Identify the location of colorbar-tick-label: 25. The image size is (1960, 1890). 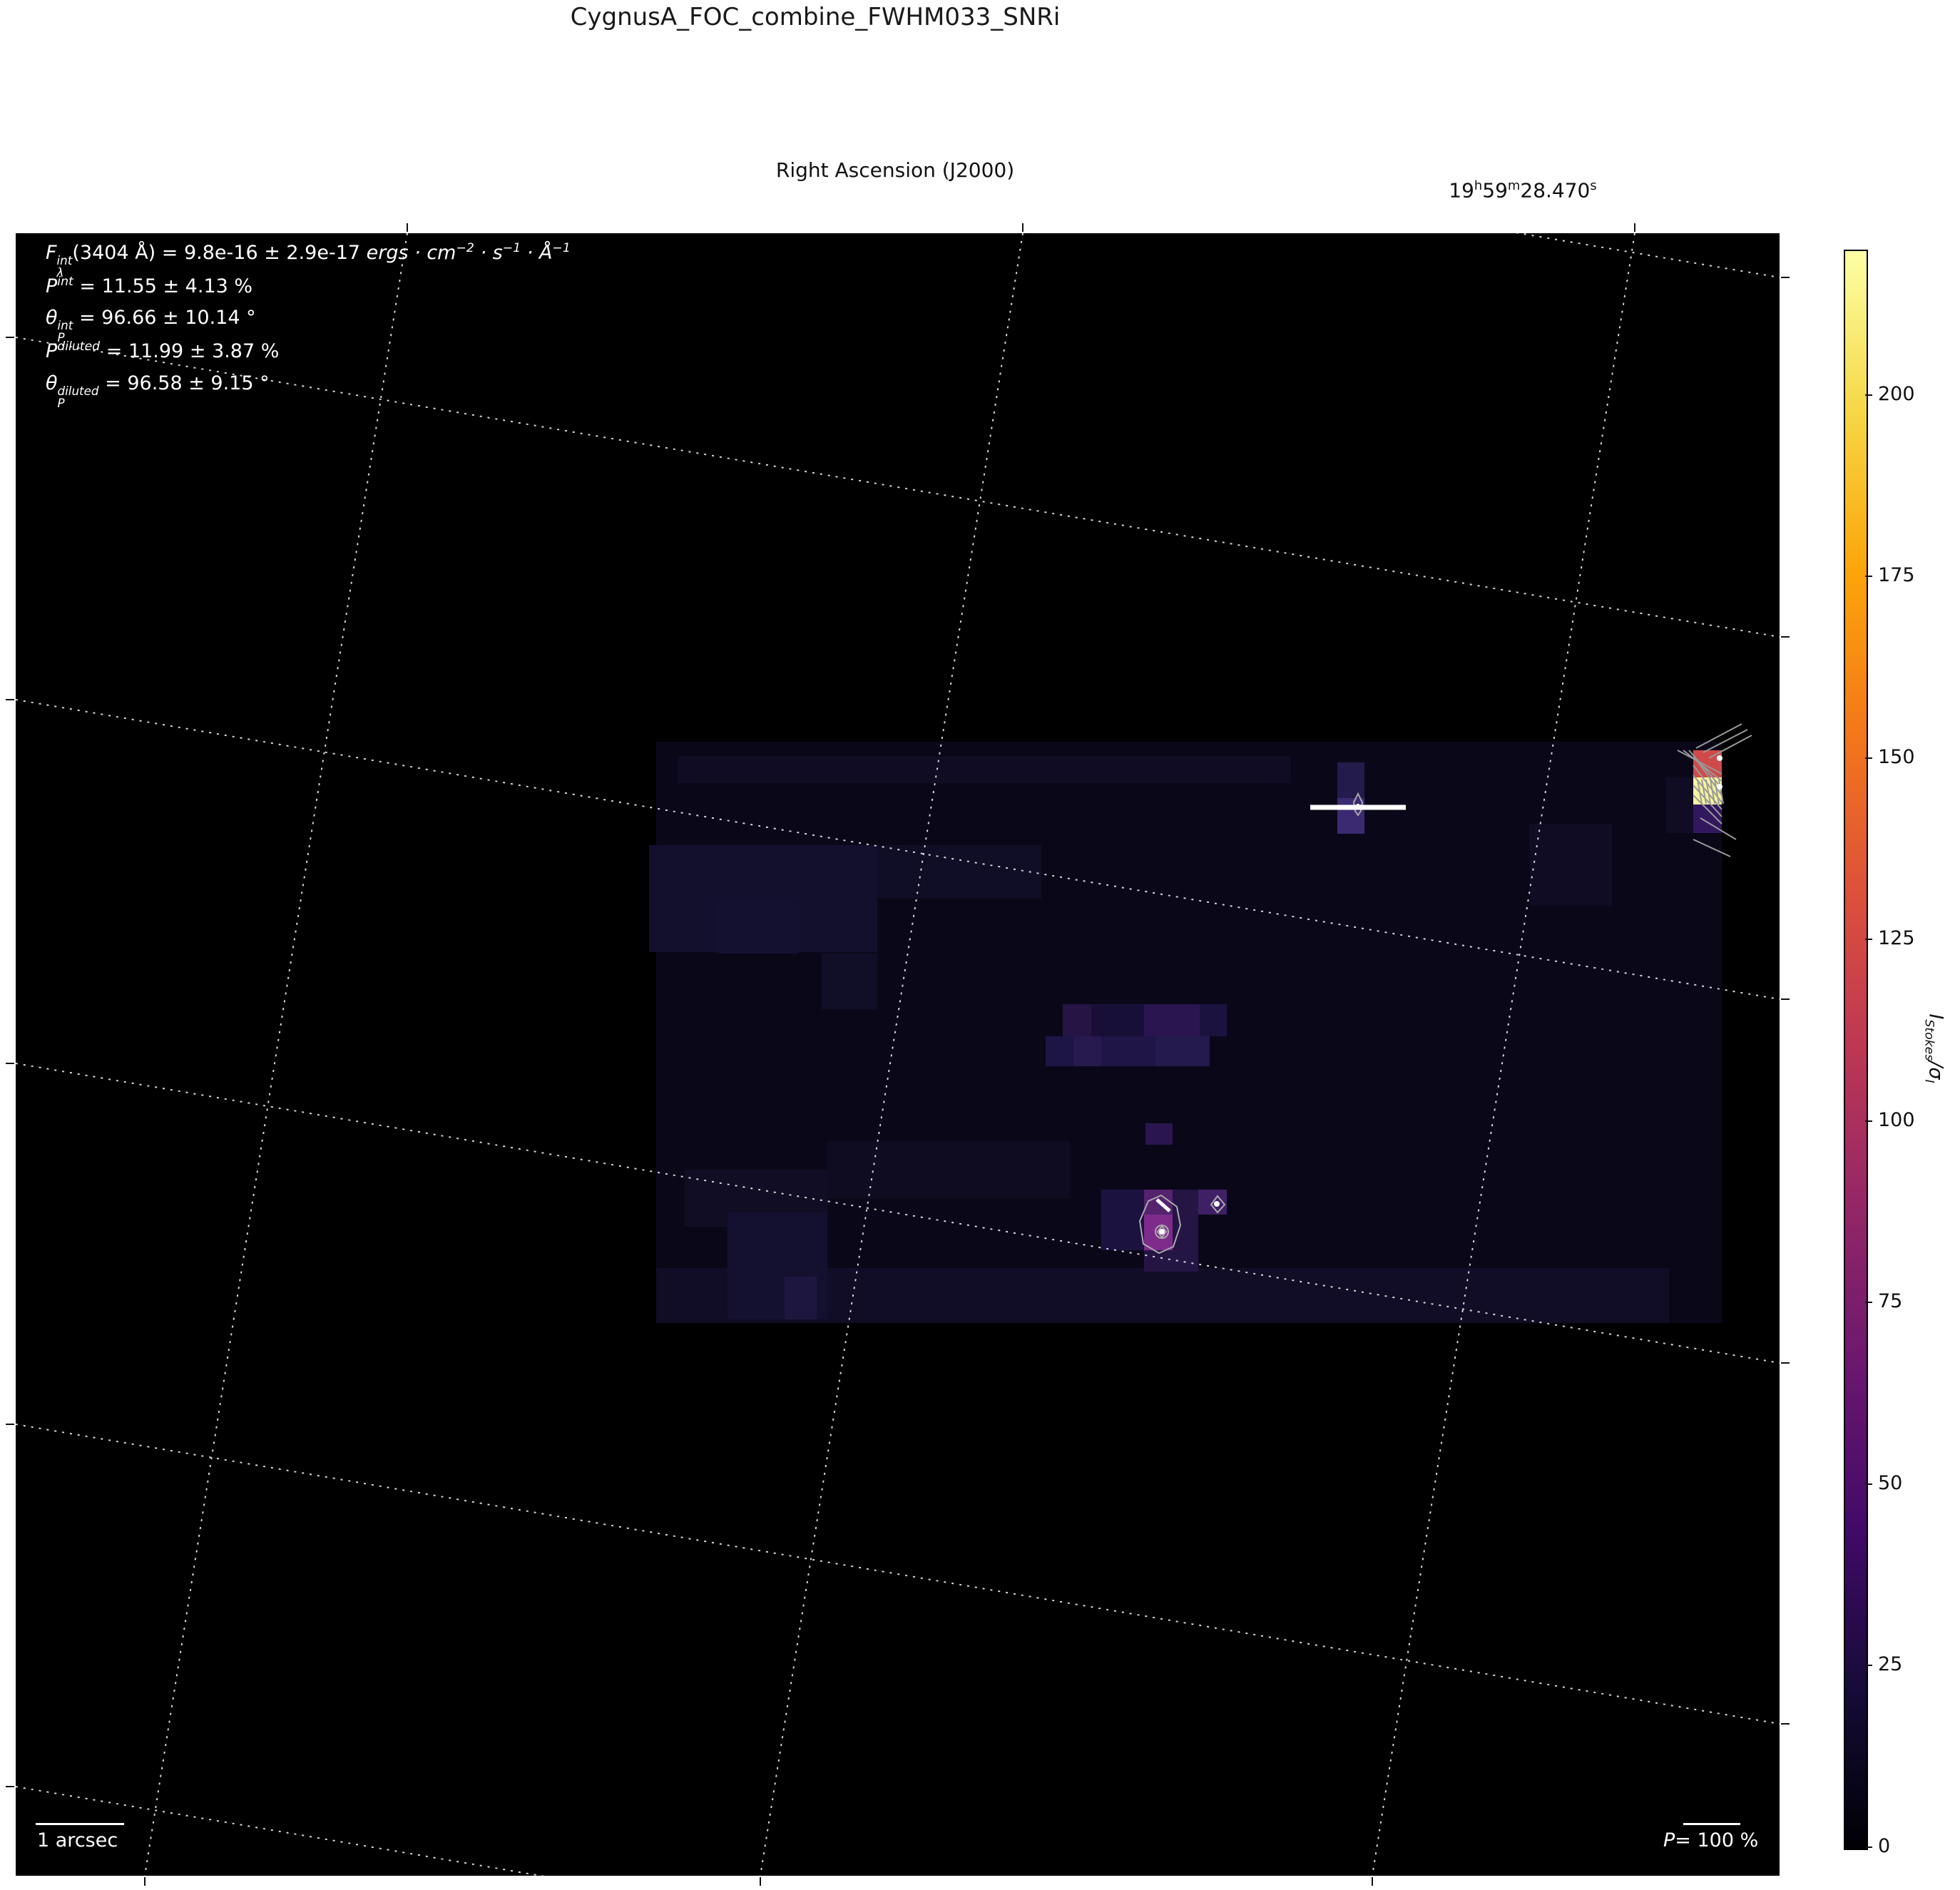
(1890, 1664).